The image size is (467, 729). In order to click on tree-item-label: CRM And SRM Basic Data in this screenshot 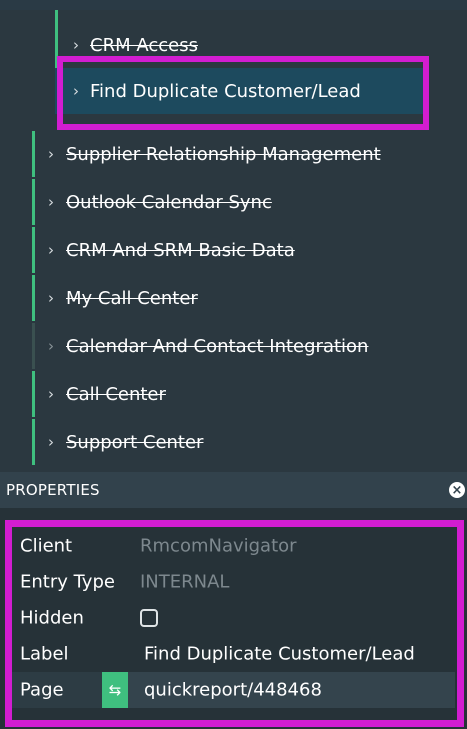, I will do `click(180, 250)`.